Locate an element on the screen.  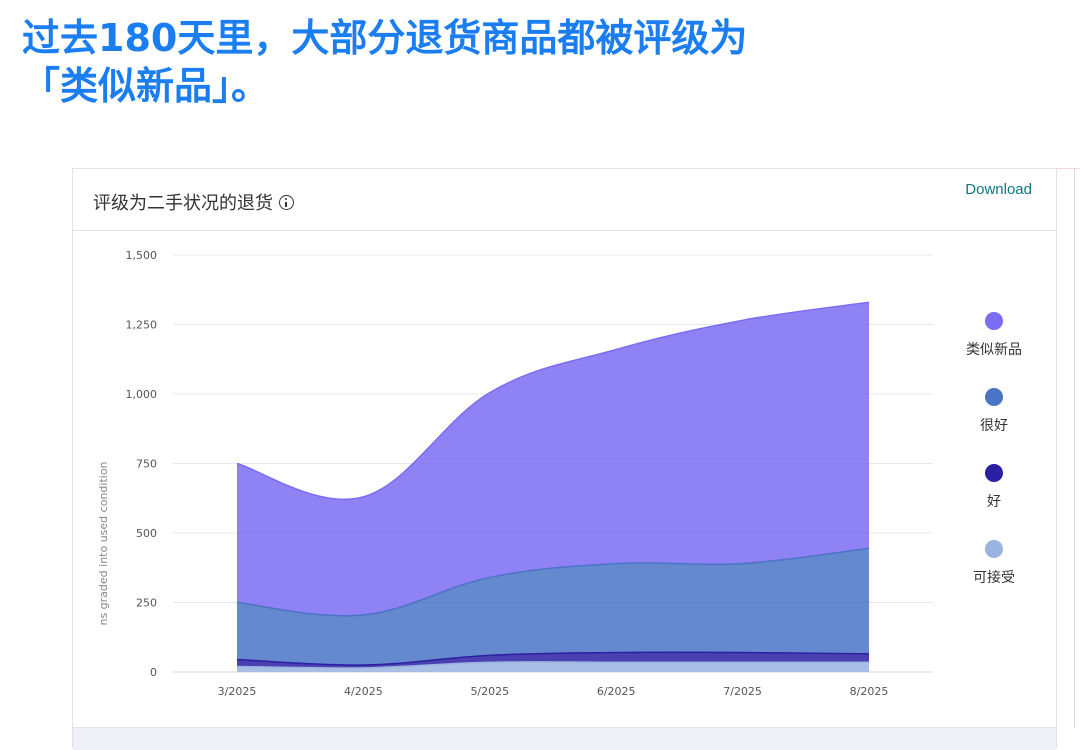
card-footer-bar is located at coordinates (564, 738).